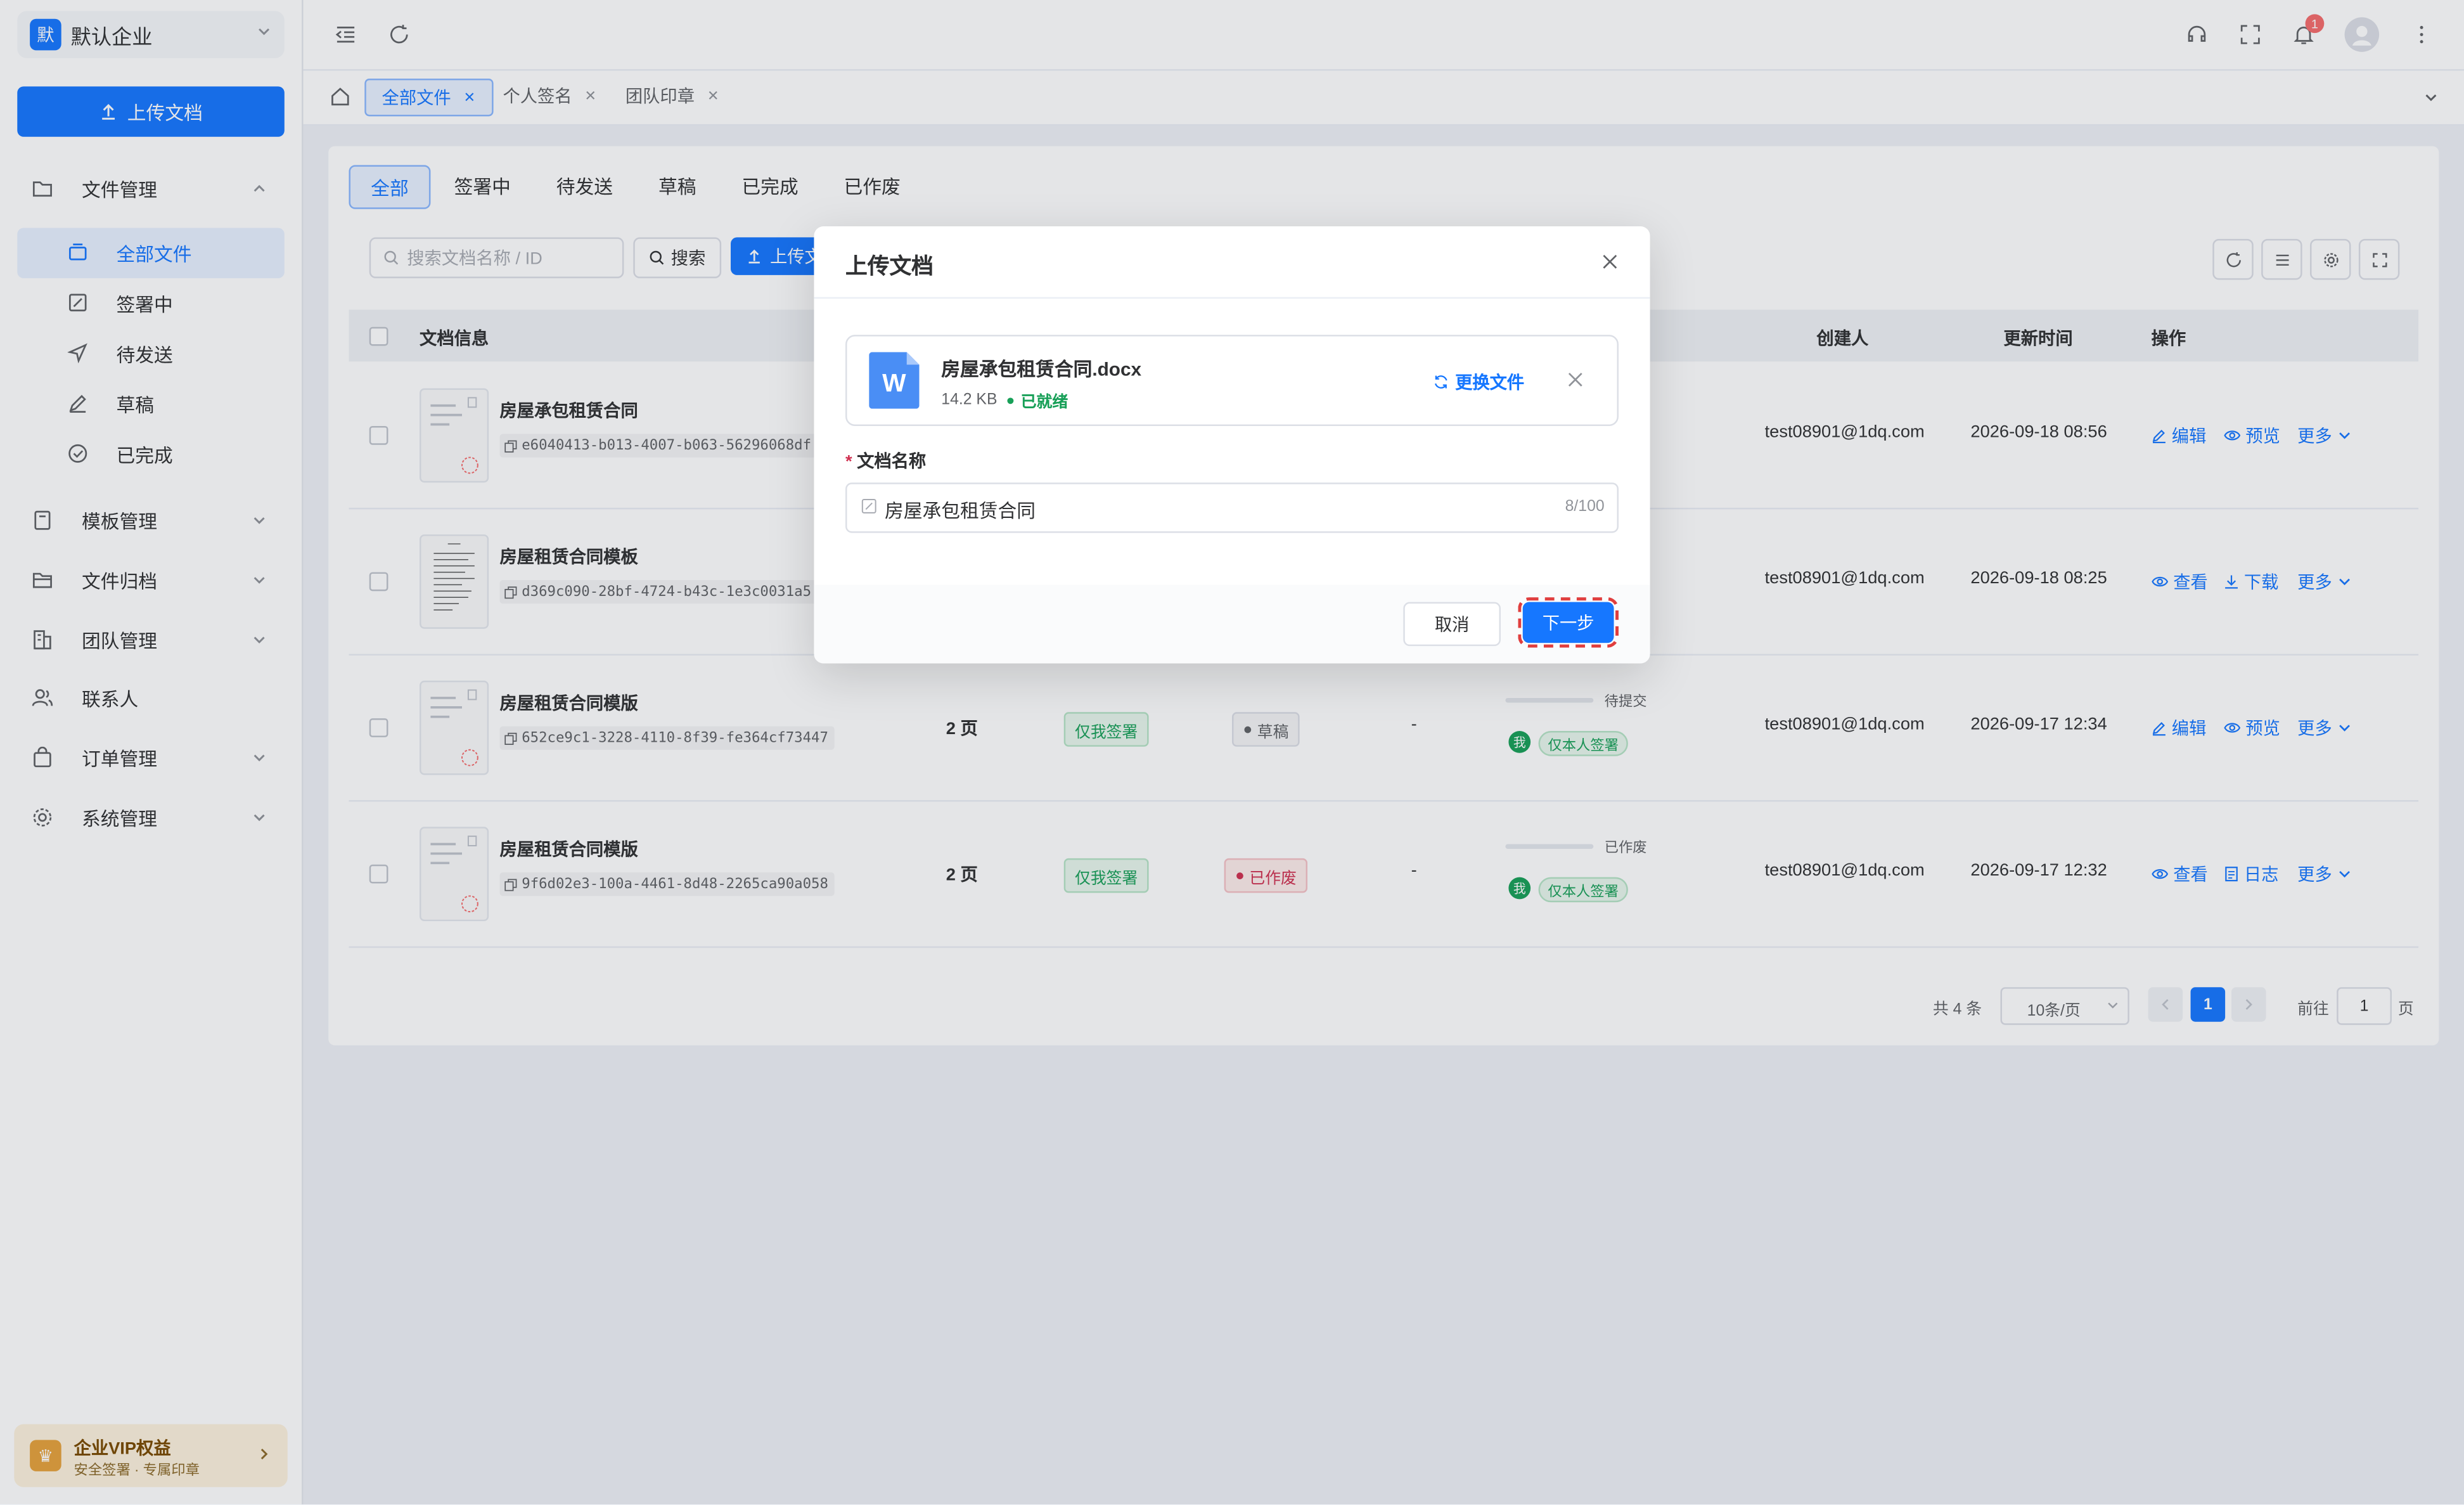 This screenshot has width=2464, height=1505. Describe the element at coordinates (1490, 384) in the screenshot. I see `replace-file-label: 更换文件` at that location.